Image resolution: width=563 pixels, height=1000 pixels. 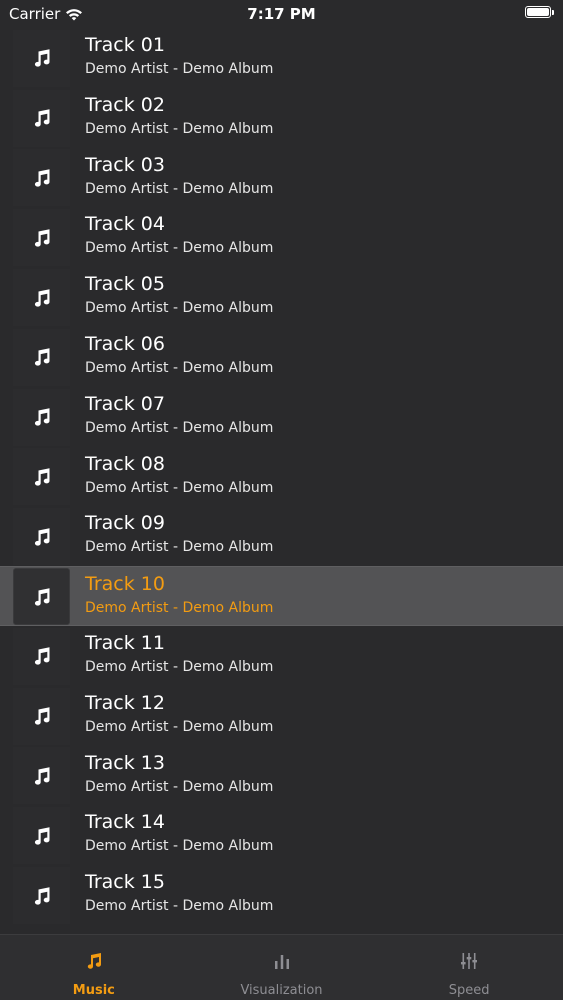 What do you see at coordinates (281, 962) in the screenshot?
I see `bar-chart-icon` at bounding box center [281, 962].